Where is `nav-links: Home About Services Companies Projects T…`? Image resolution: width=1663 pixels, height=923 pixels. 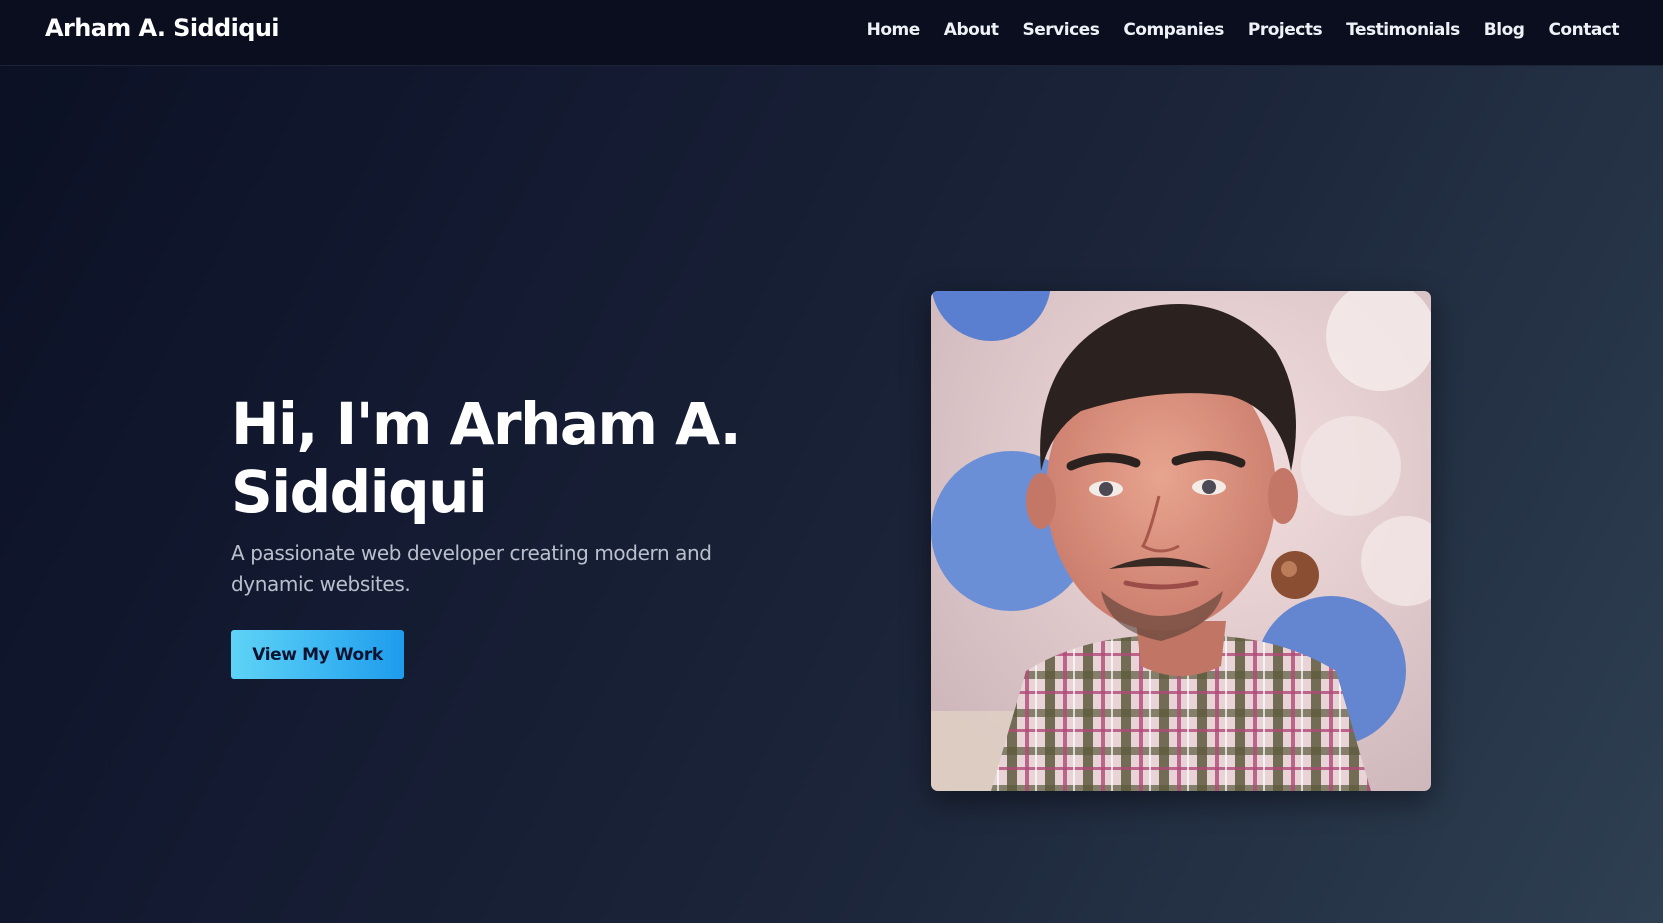 nav-links: Home About Services Companies Projects T… is located at coordinates (1231, 30).